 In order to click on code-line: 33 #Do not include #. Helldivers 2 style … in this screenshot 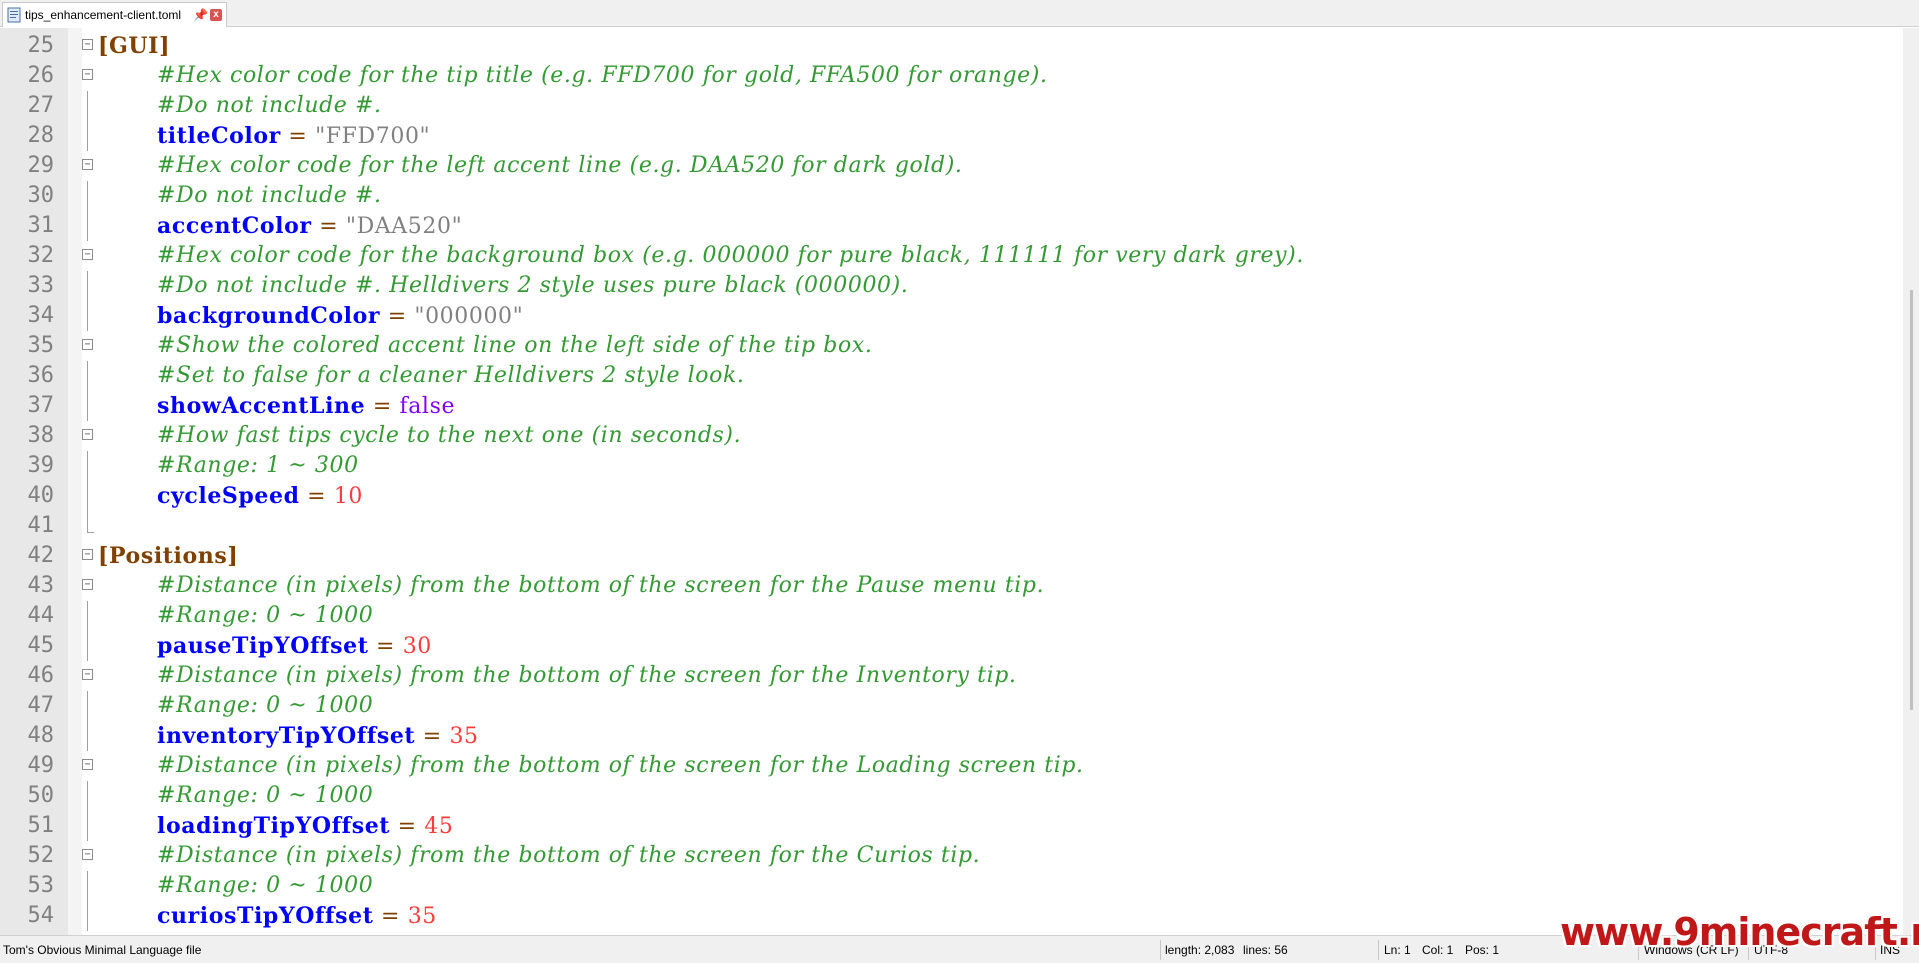, I will do `click(950, 286)`.